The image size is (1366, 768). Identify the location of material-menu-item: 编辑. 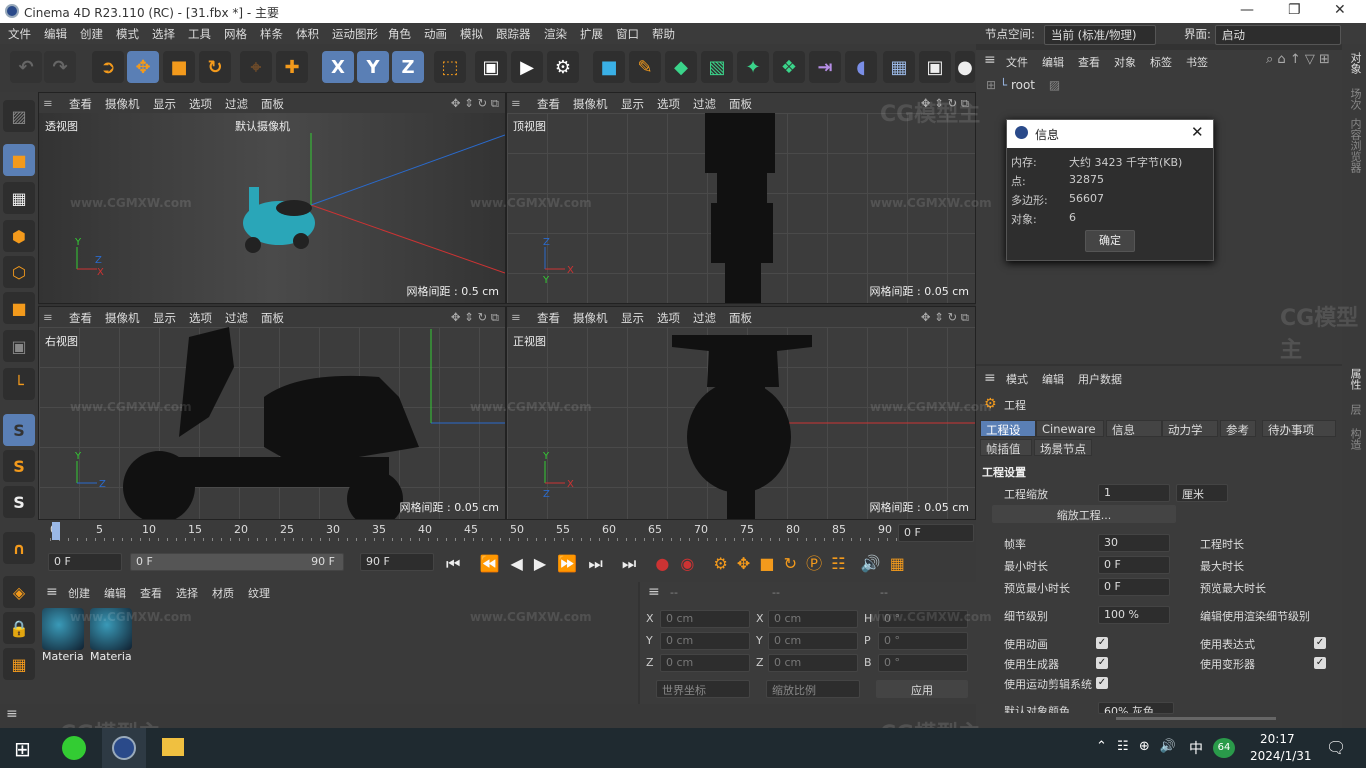
(115, 593).